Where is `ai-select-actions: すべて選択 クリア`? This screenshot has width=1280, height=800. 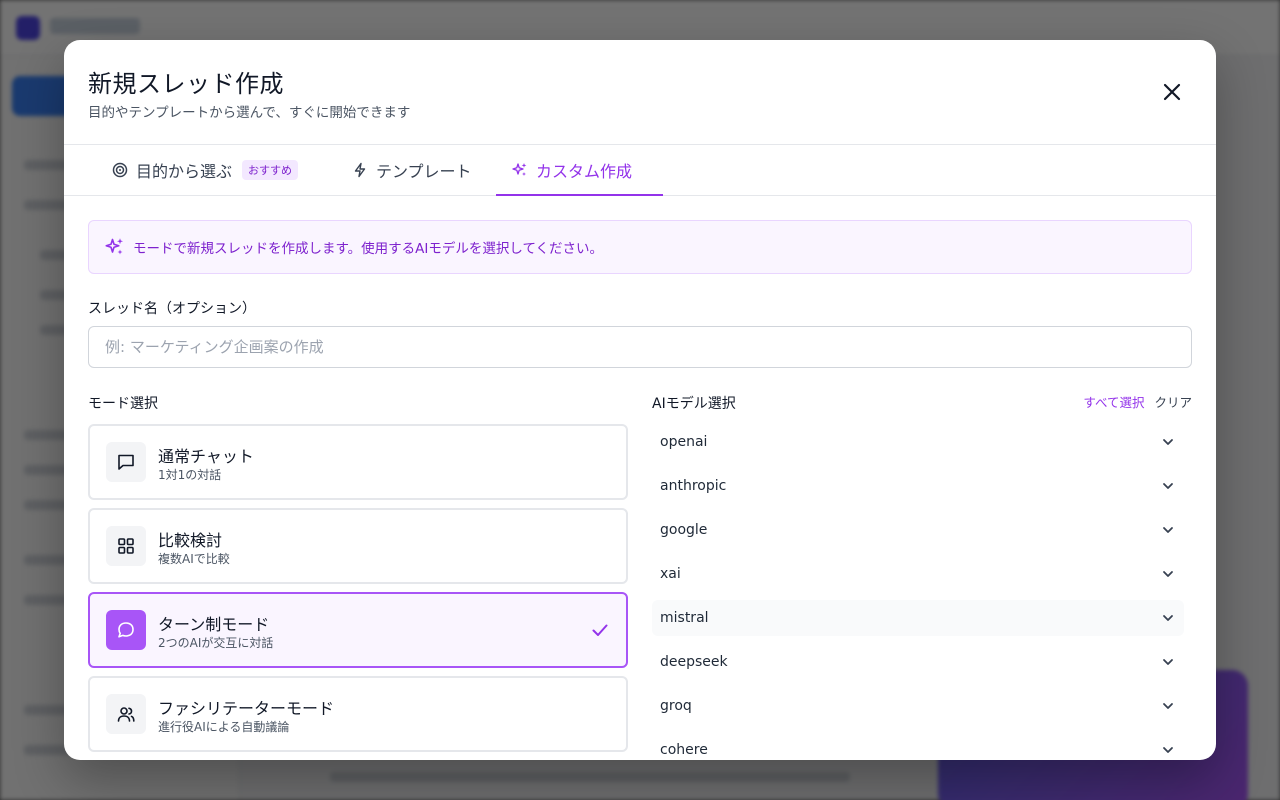 ai-select-actions: すべて選択 クリア is located at coordinates (1137, 401).